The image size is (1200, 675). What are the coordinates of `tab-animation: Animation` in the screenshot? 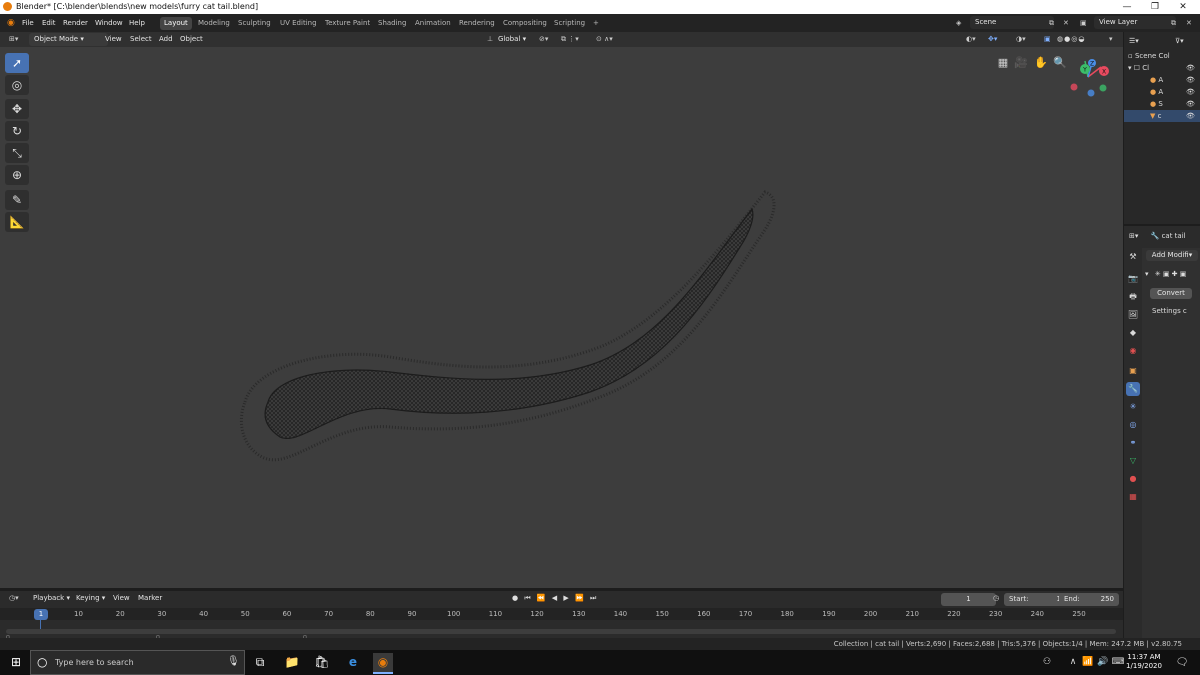 It's located at (433, 23).